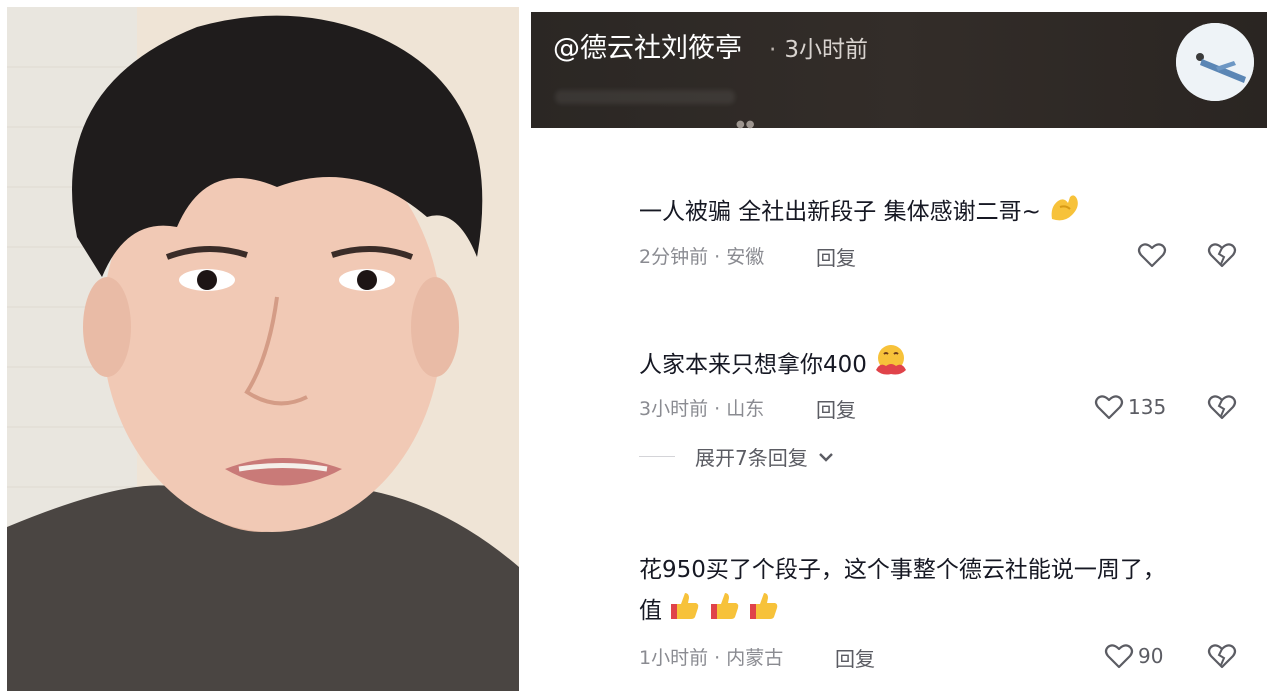  What do you see at coordinates (702, 257) in the screenshot?
I see `comment-meta: 2分钟前 · 安徽` at bounding box center [702, 257].